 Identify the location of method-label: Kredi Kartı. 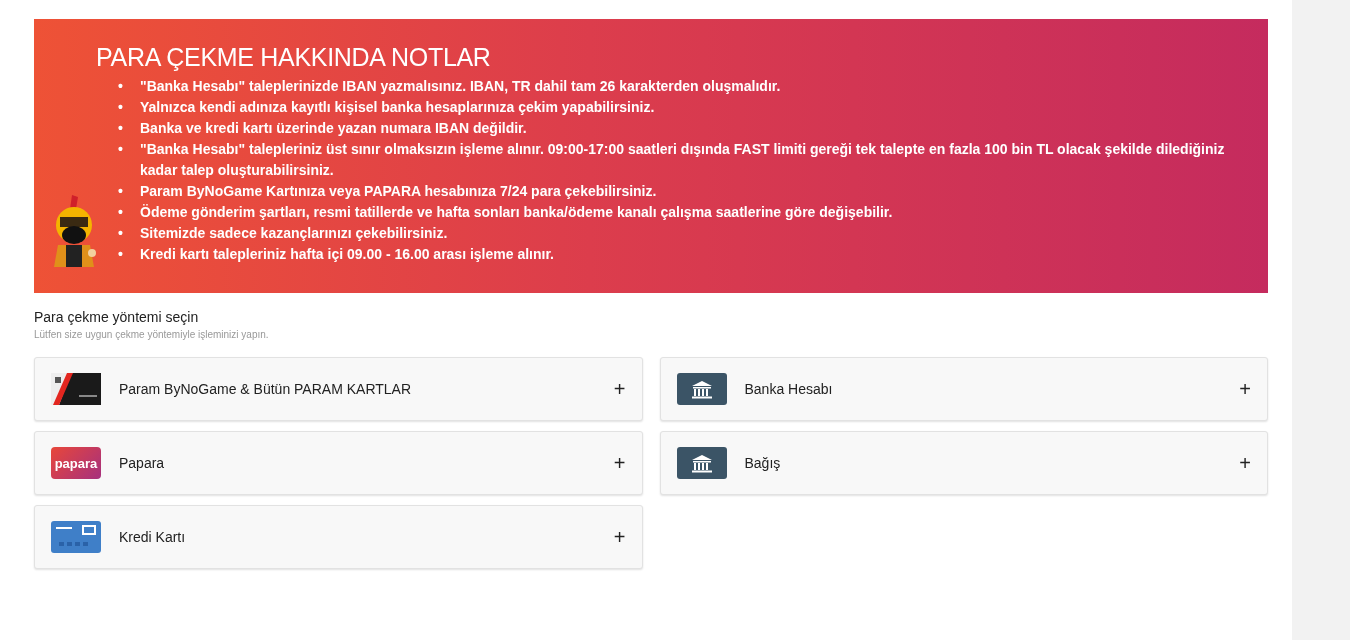
(152, 537).